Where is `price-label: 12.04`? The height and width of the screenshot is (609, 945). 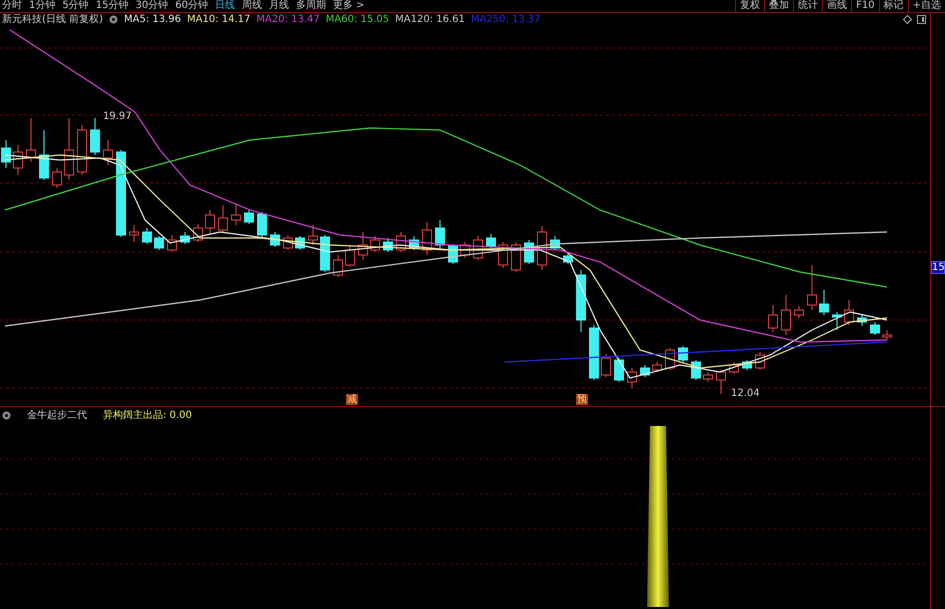 price-label: 12.04 is located at coordinates (745, 393).